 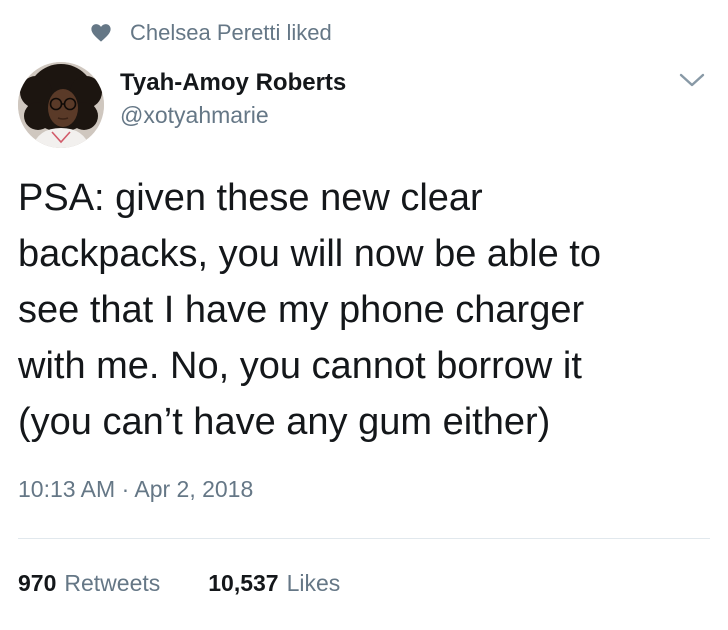 I want to click on tweet-text-line: with me. No, you cannot borrow it, so click(x=300, y=366).